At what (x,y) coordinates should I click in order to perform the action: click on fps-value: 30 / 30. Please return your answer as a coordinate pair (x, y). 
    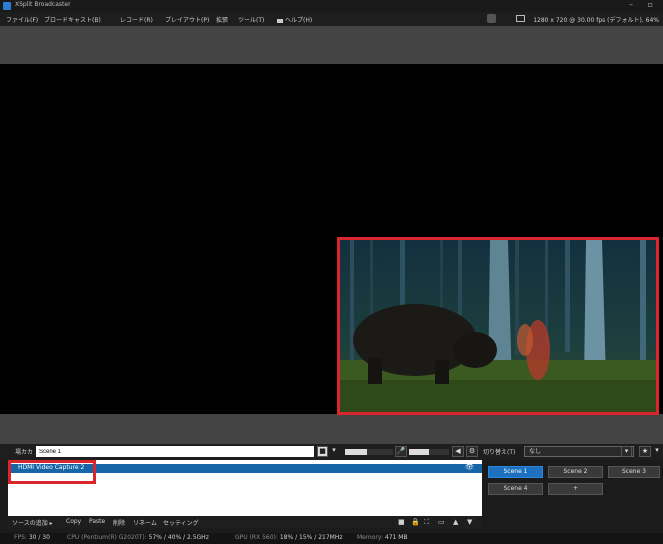
    Looking at the image, I should click on (39, 537).